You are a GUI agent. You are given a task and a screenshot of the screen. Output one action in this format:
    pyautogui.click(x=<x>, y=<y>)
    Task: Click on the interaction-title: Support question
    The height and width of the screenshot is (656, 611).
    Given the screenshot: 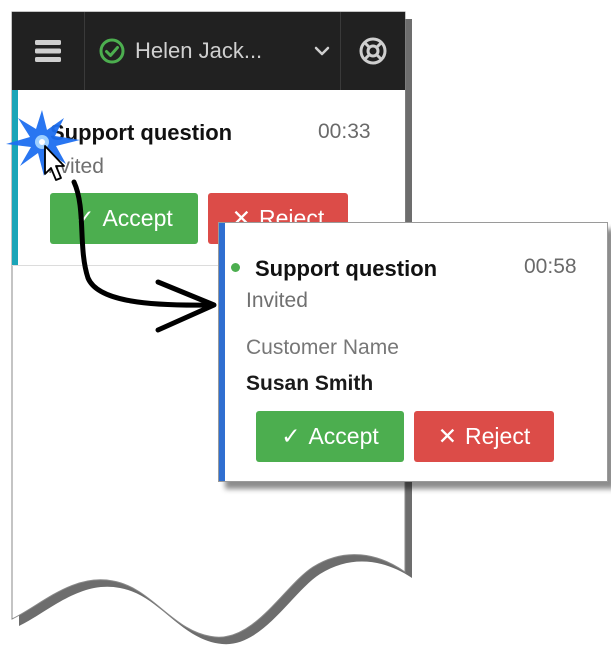 What is the action you would take?
    pyautogui.click(x=141, y=132)
    